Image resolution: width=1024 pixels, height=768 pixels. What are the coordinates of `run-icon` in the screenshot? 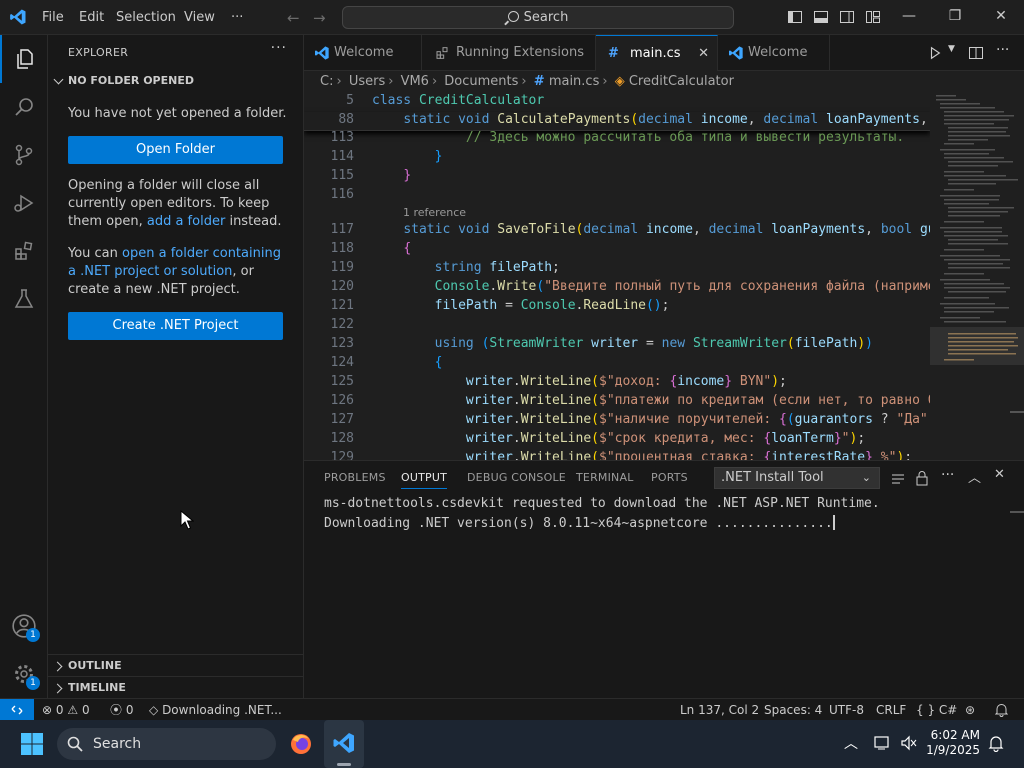 It's located at (935, 53).